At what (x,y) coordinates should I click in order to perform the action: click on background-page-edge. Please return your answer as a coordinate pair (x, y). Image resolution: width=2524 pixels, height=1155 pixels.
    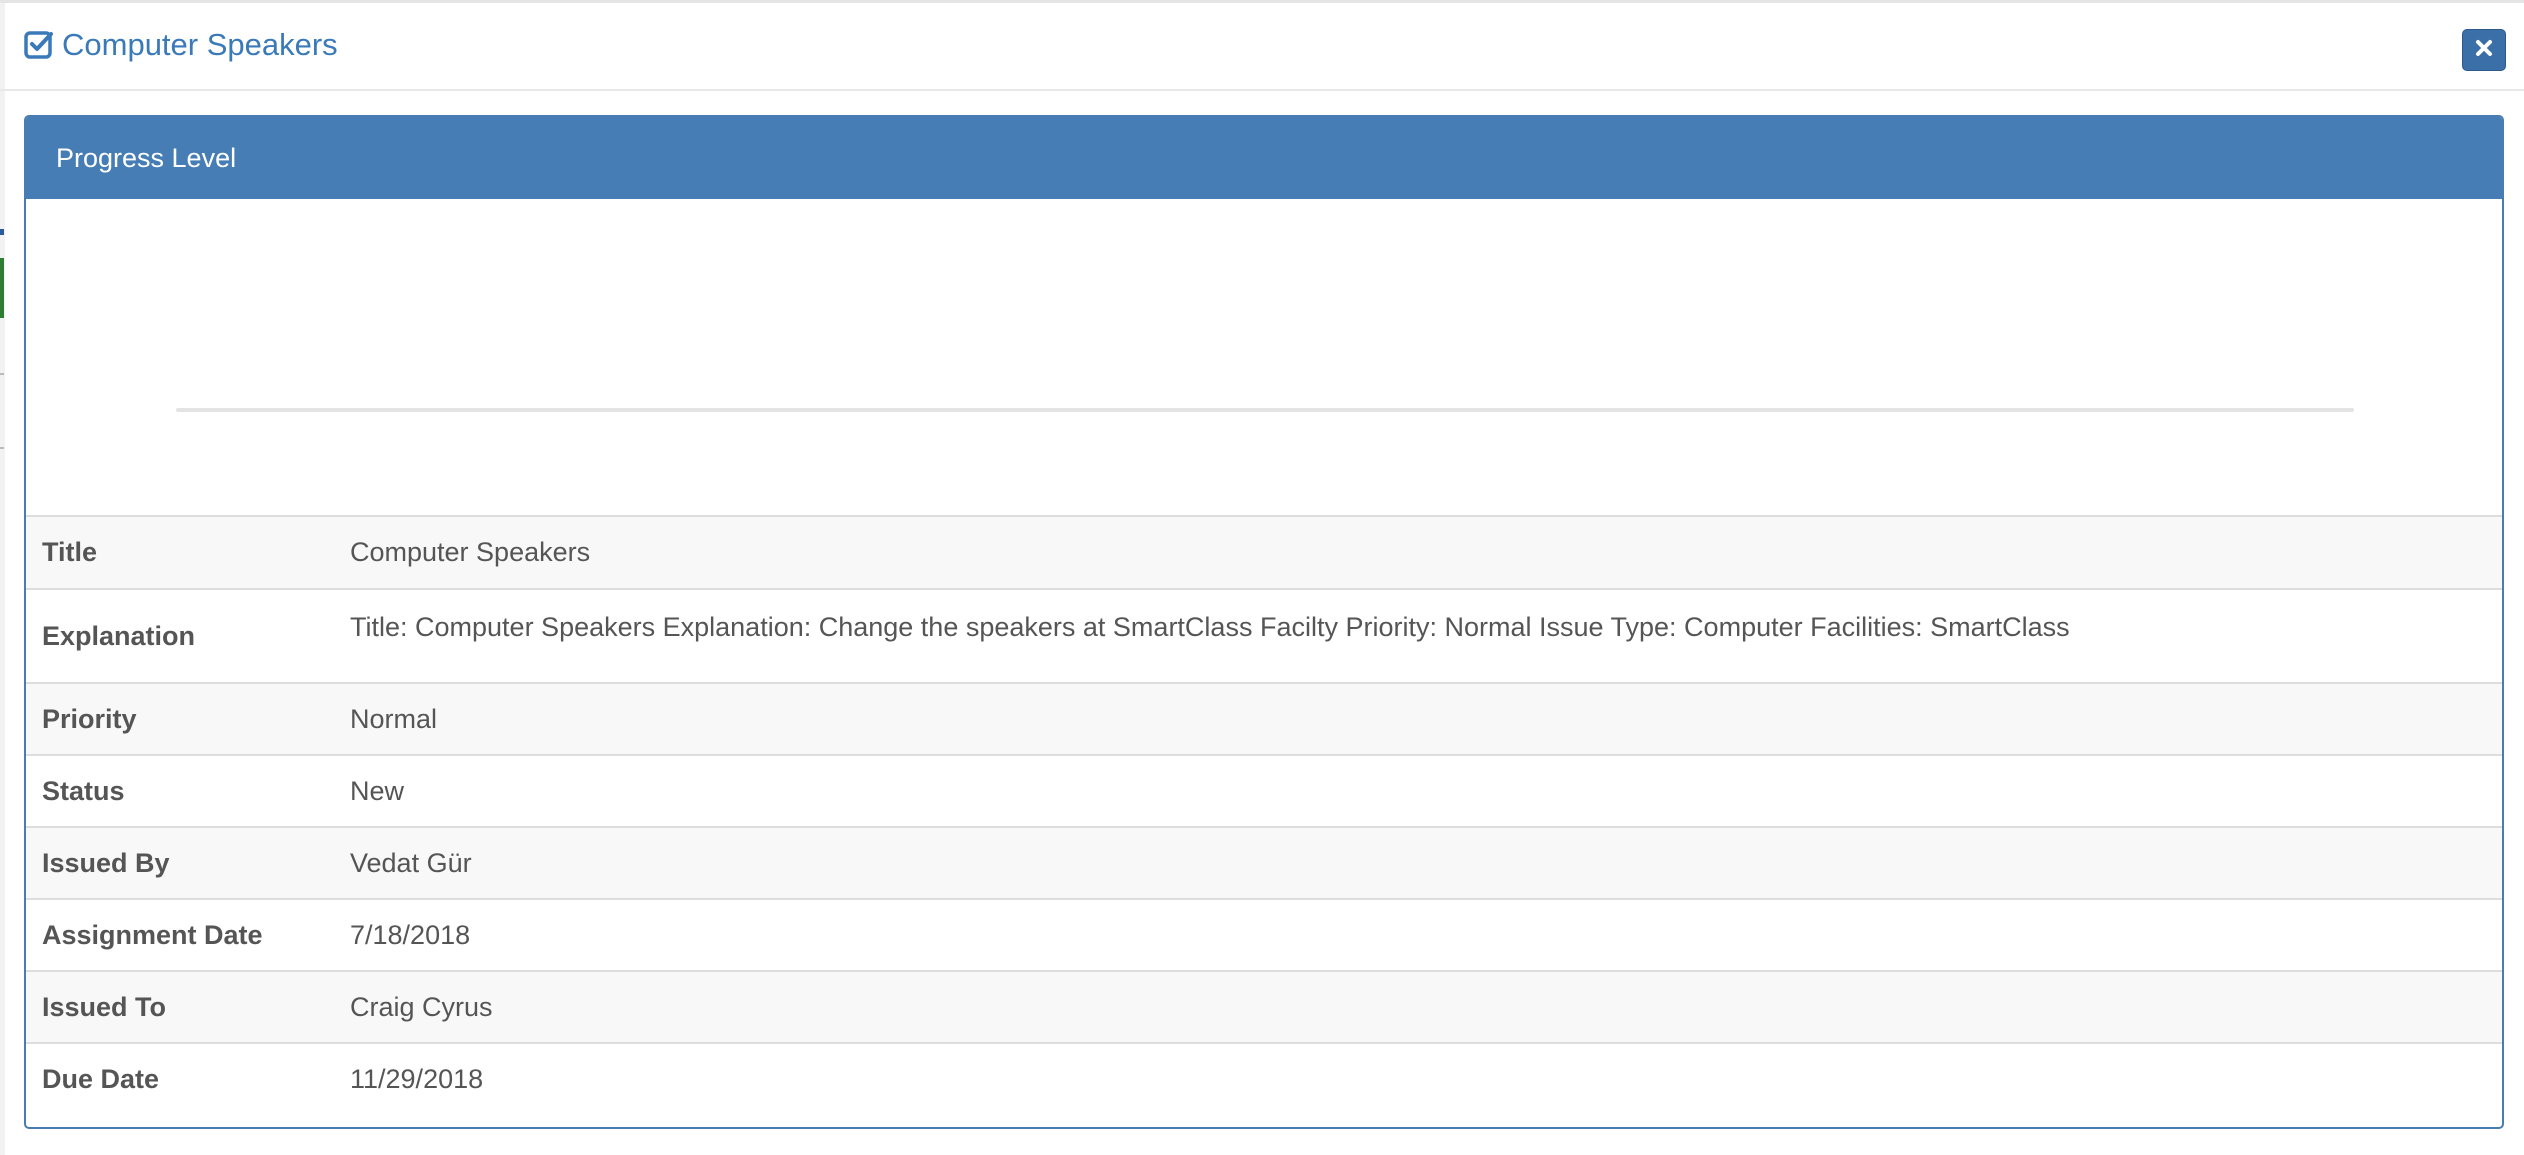
    Looking at the image, I should click on (2, 579).